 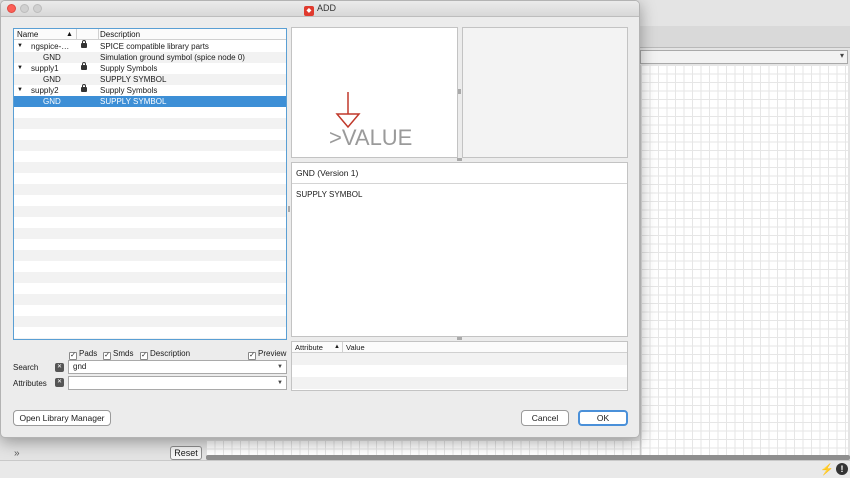 I want to click on preview-checkbox: ✓ Preview, so click(x=267, y=354).